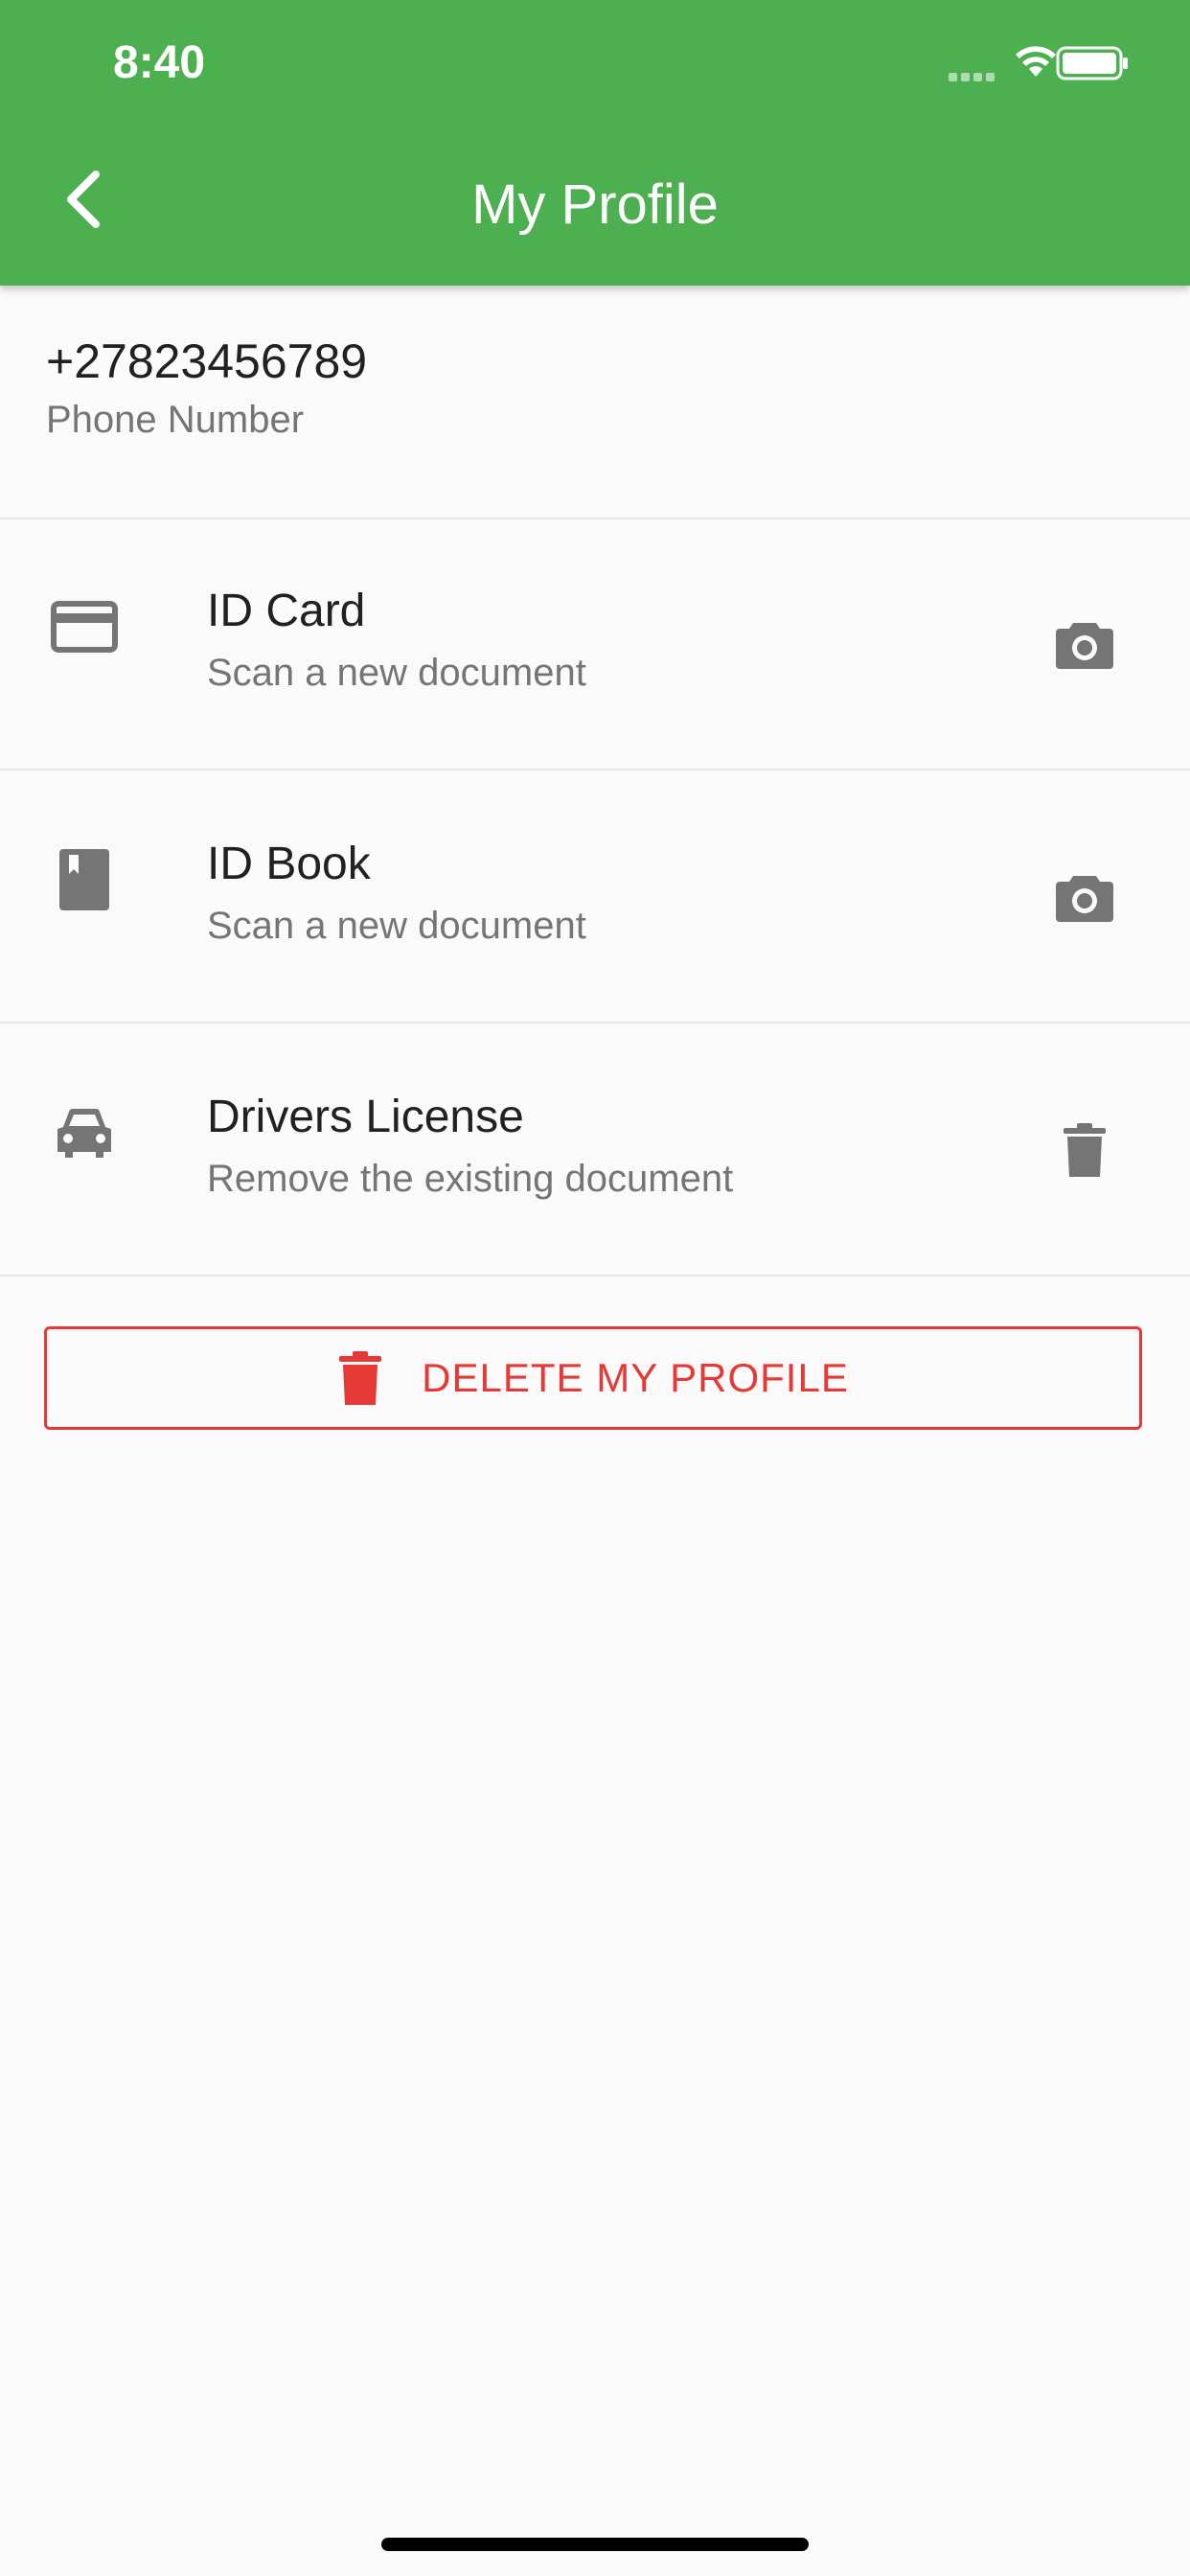 The height and width of the screenshot is (2576, 1190). What do you see at coordinates (289, 864) in the screenshot?
I see `document-title: ID Book` at bounding box center [289, 864].